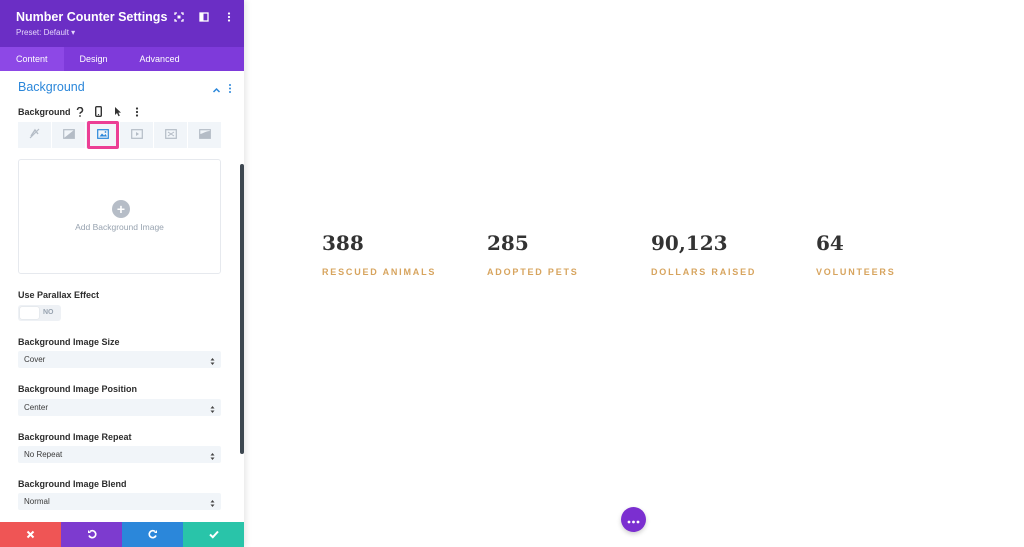 This screenshot has height=547, width=1024. I want to click on image-icon, so click(102, 135).